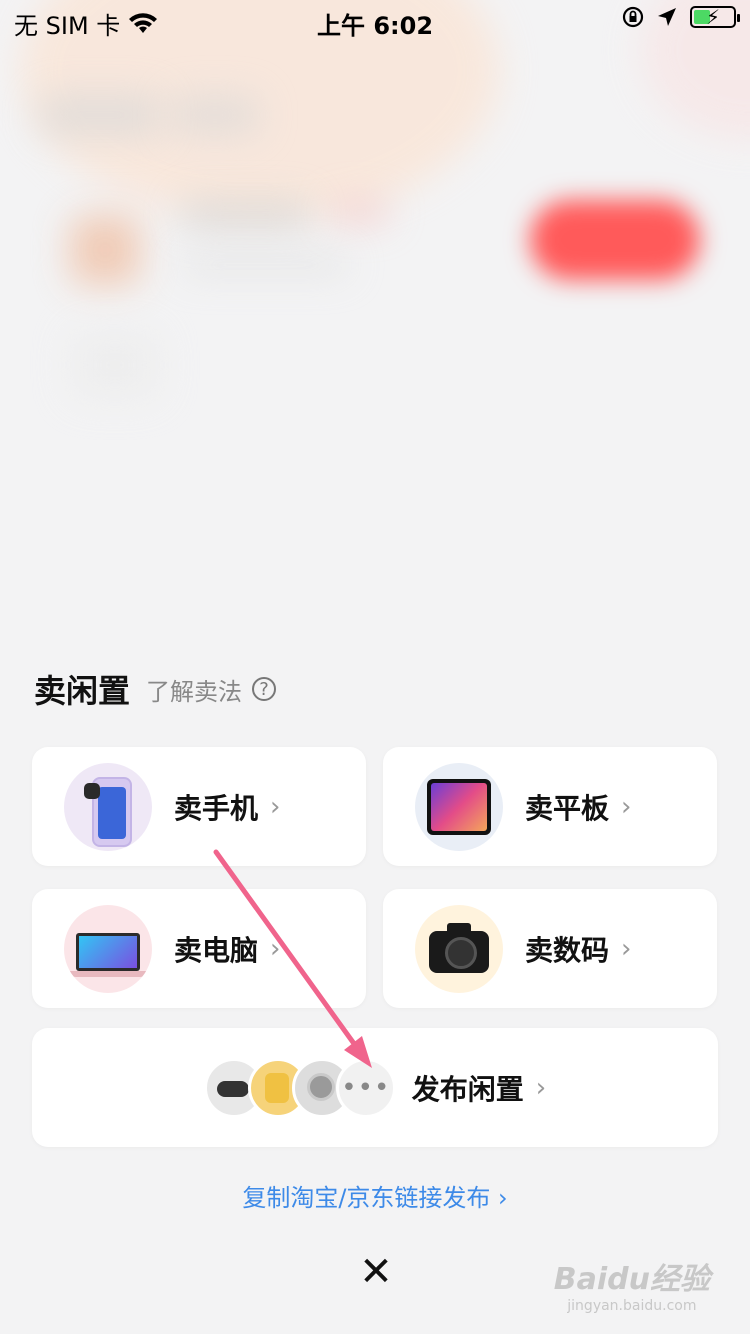 Image resolution: width=750 pixels, height=1334 pixels. I want to click on laptop-icon, so click(108, 948).